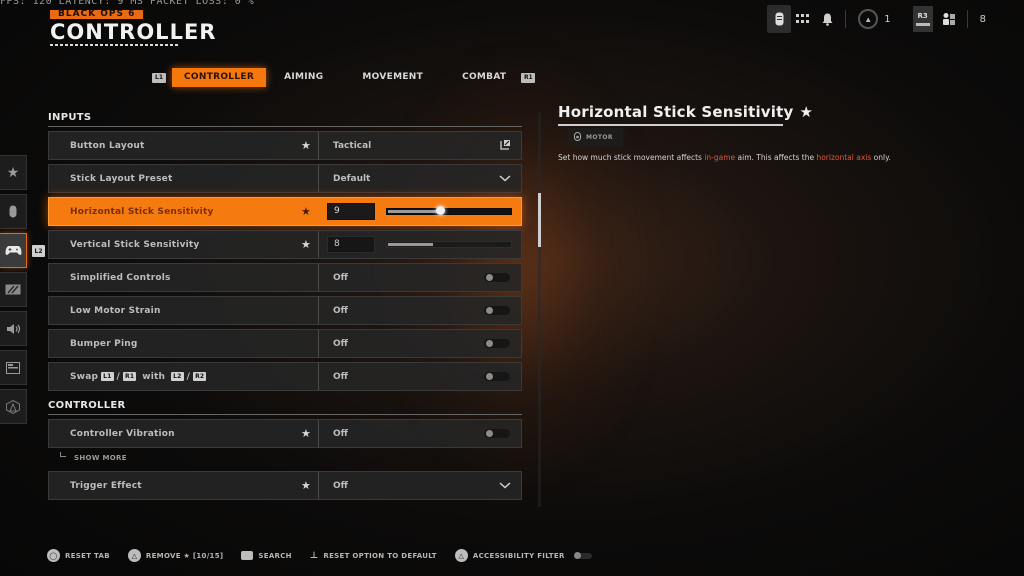  Describe the element at coordinates (13, 367) in the screenshot. I see `nav-interface` at that location.